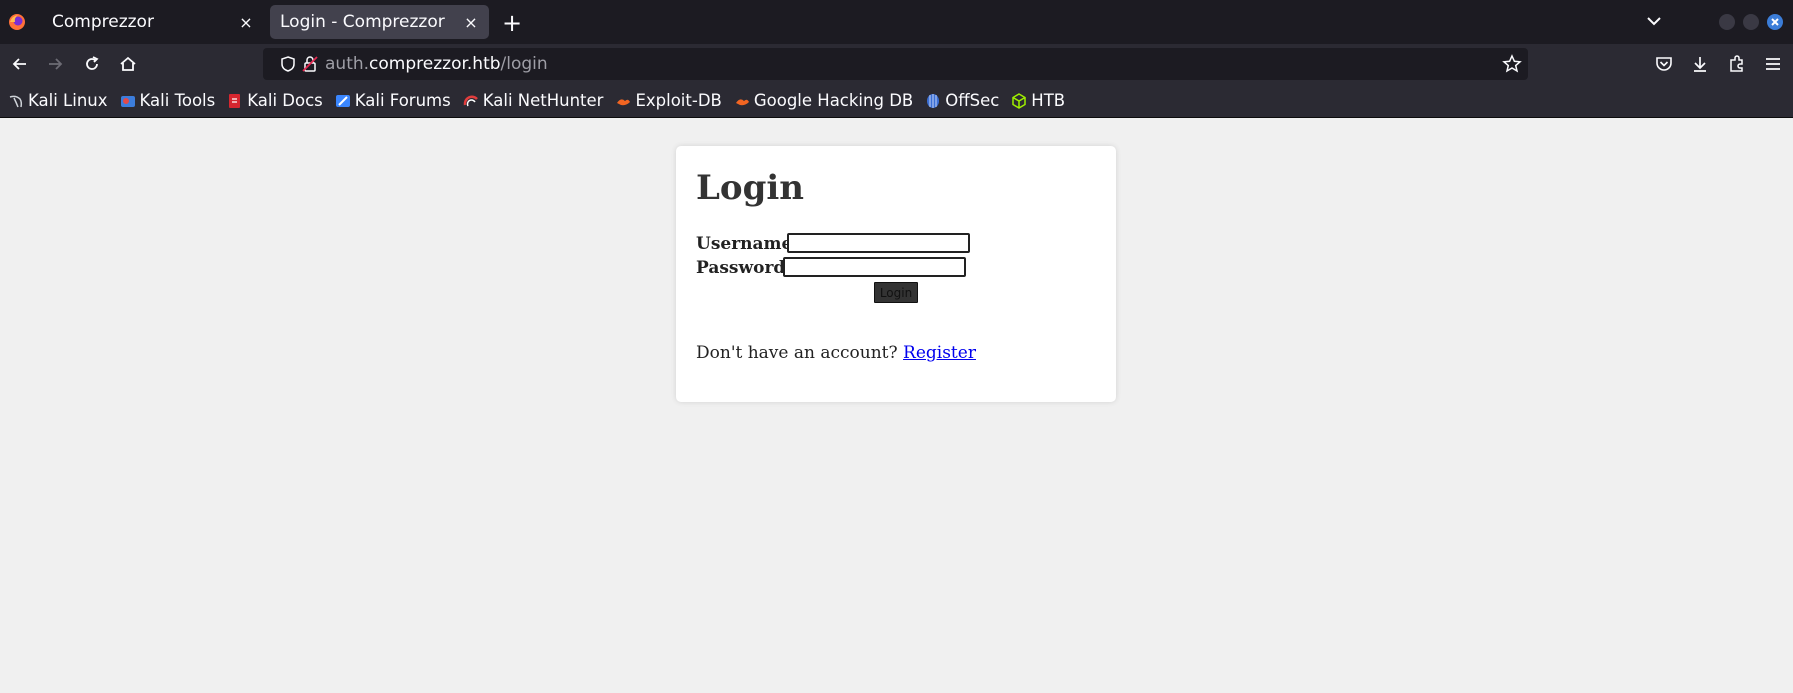 The width and height of the screenshot is (1793, 693). I want to click on page-title: Login, so click(750, 188).